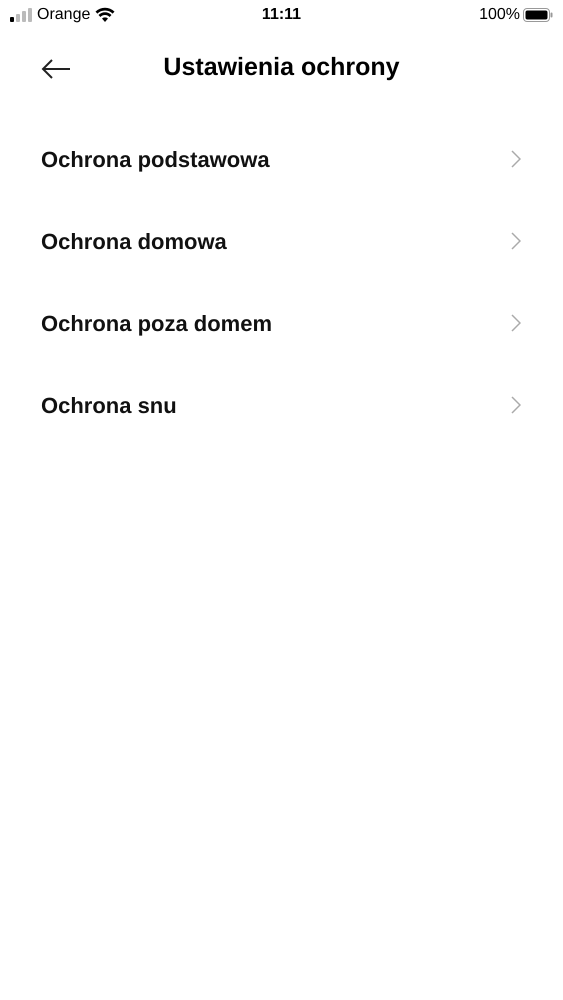 The image size is (563, 1000). What do you see at coordinates (105, 14) in the screenshot?
I see `wifi-icon` at bounding box center [105, 14].